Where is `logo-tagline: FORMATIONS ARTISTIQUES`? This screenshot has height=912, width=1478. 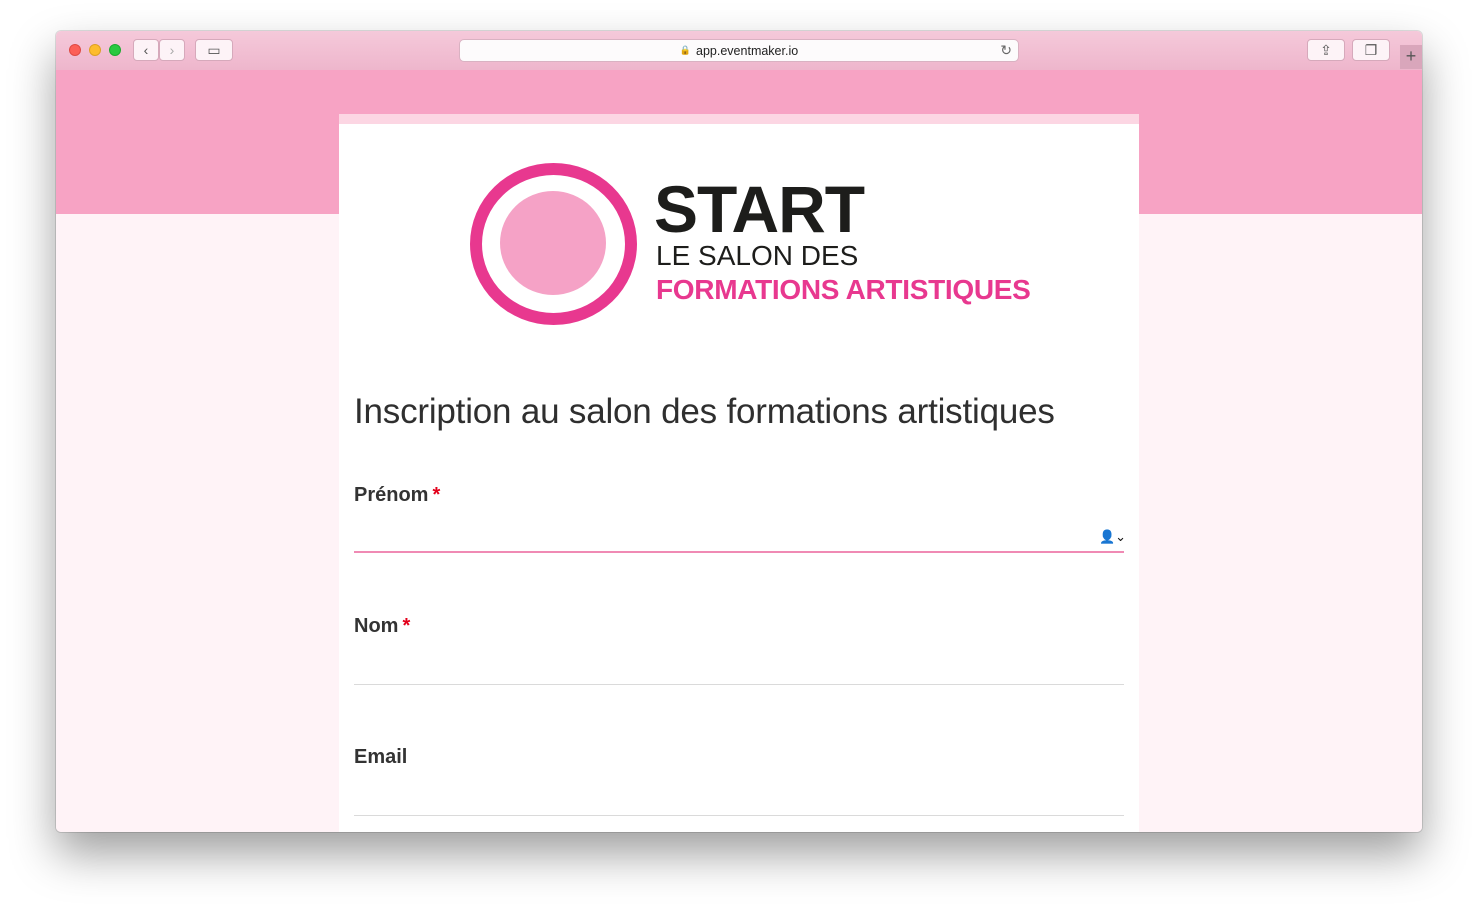
logo-tagline: FORMATIONS ARTISTIQUES is located at coordinates (843, 289).